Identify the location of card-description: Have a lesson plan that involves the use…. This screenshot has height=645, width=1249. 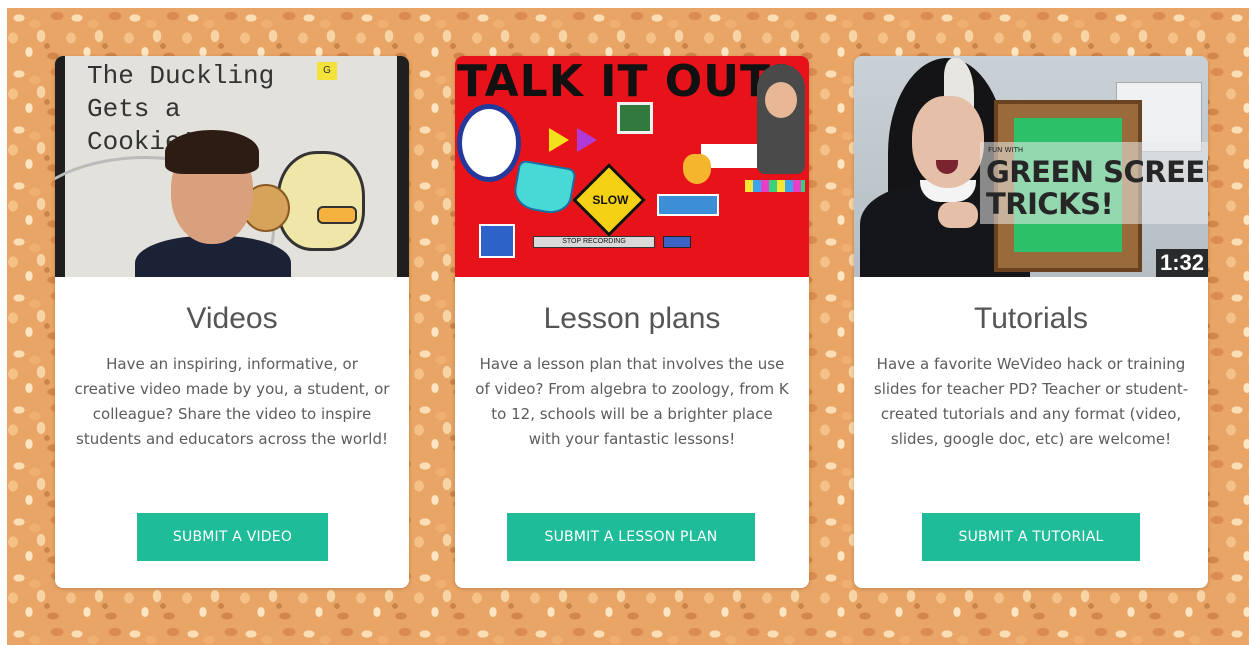
(632, 401).